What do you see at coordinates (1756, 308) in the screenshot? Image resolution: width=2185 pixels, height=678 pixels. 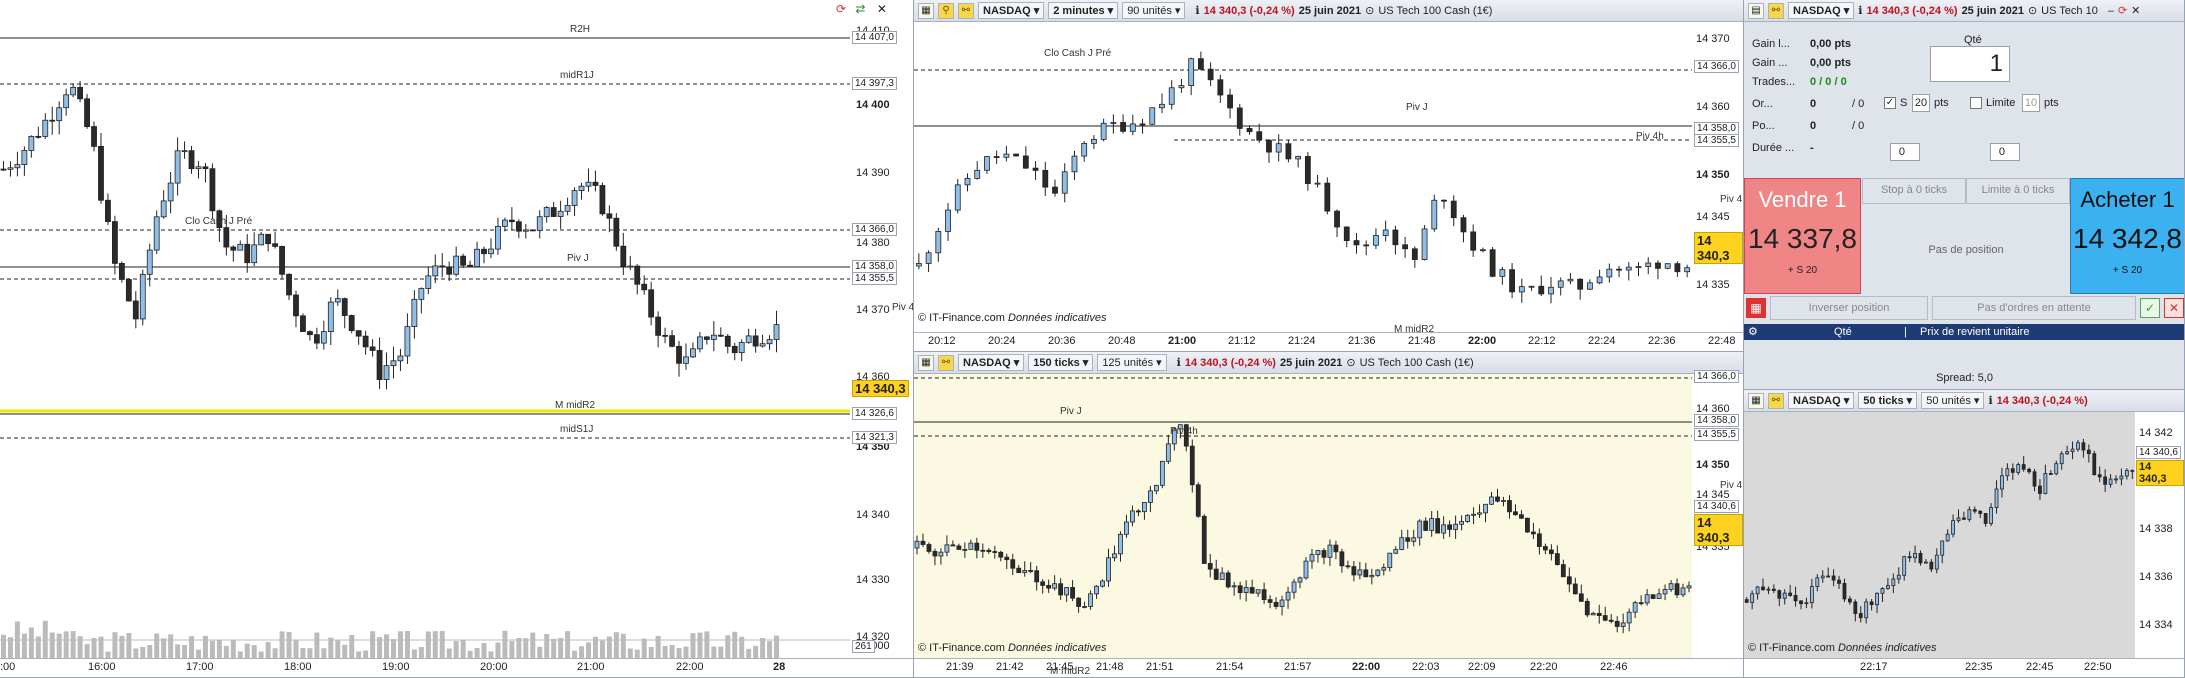 I see `grid-icon: ▦` at bounding box center [1756, 308].